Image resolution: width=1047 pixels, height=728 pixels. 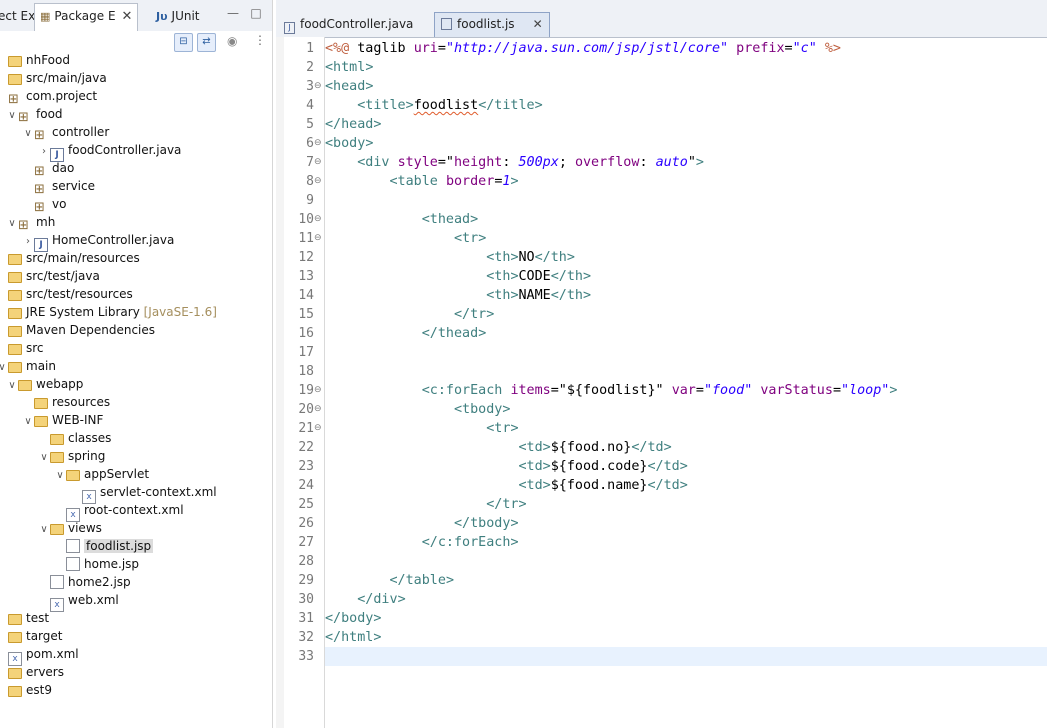 I want to click on code-line: <td>${food.name}</td>, so click(x=506, y=485).